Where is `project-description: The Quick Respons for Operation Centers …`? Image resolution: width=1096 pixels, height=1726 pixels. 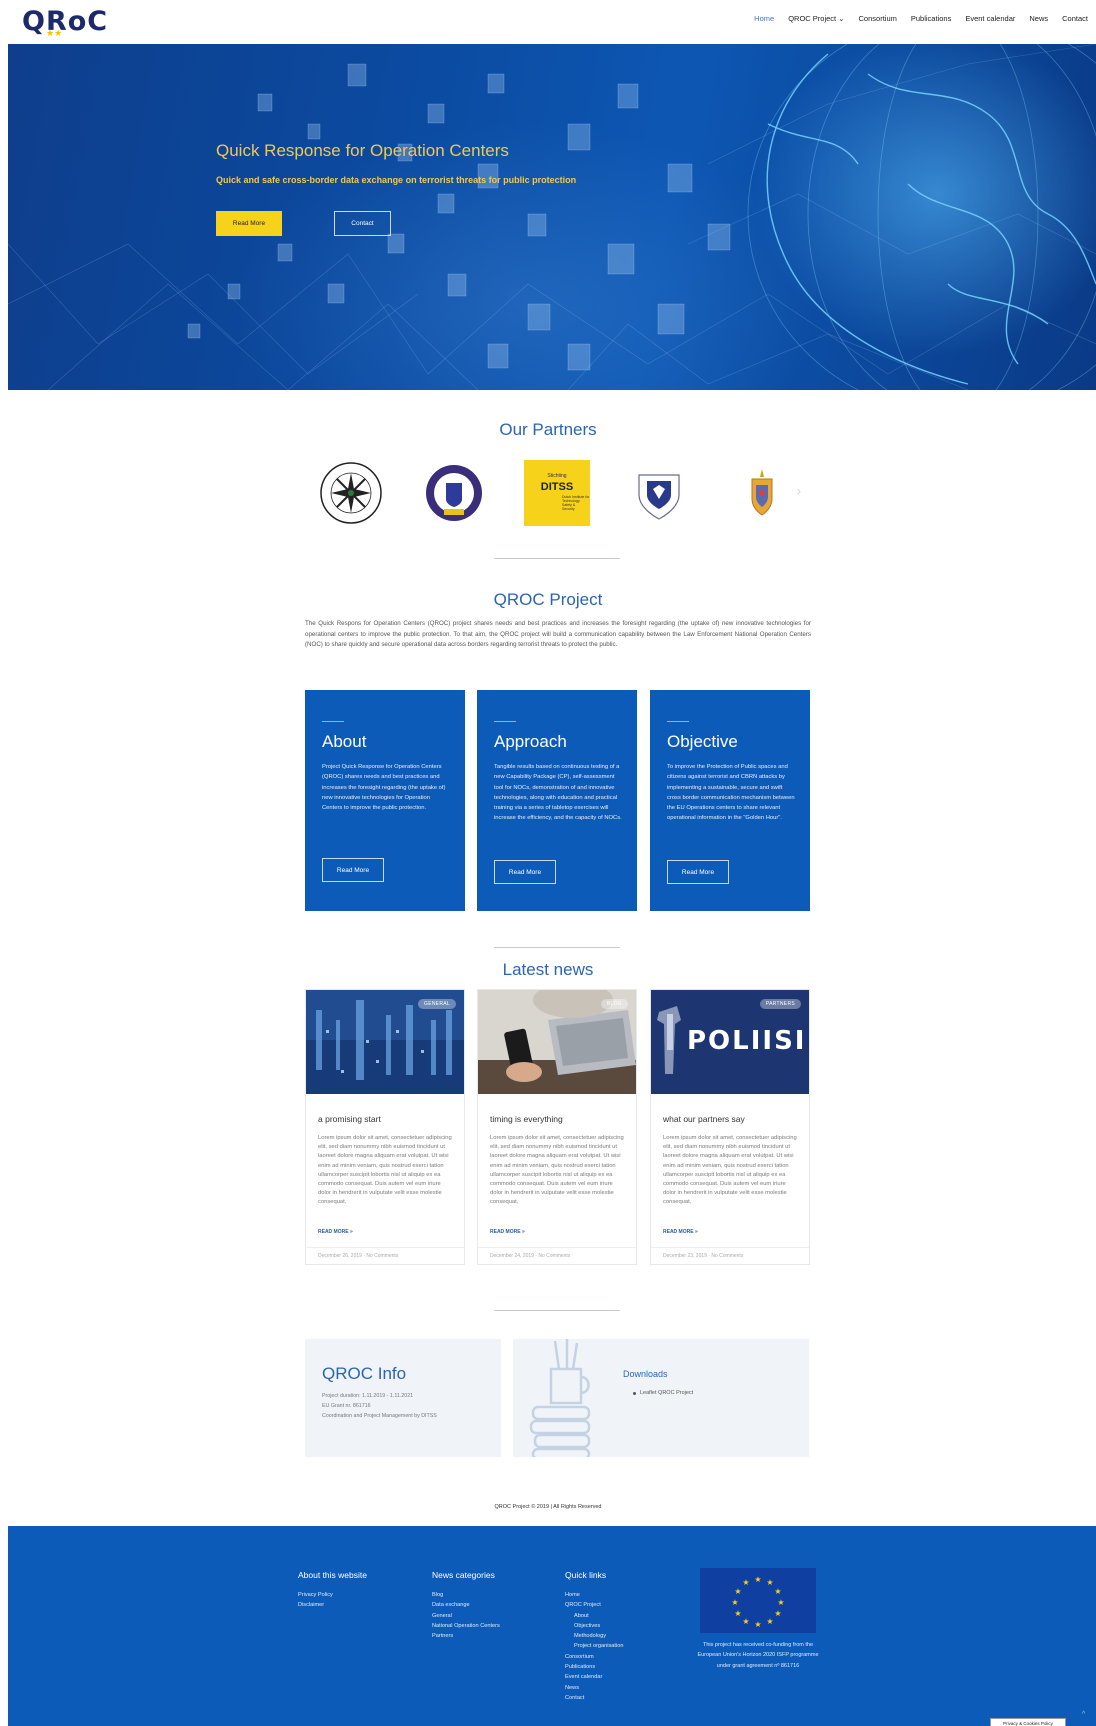
project-description: The Quick Respons for Operation Centers … is located at coordinates (558, 634).